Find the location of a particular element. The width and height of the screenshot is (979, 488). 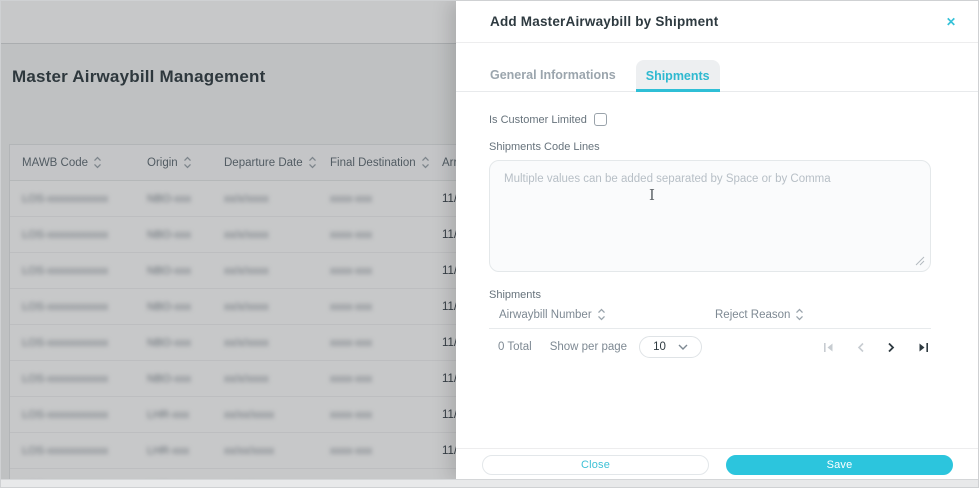

shipments-code-lines-wrap: I is located at coordinates (710, 216).